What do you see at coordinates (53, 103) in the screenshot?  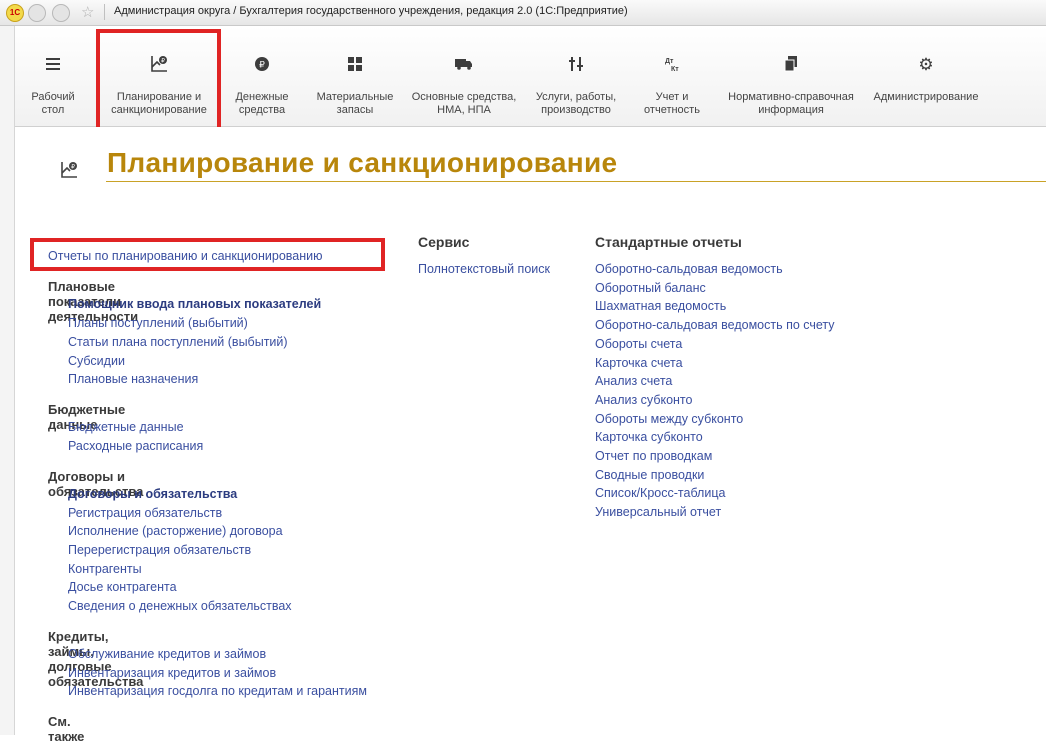 I see `section-label: Рабочий стол` at bounding box center [53, 103].